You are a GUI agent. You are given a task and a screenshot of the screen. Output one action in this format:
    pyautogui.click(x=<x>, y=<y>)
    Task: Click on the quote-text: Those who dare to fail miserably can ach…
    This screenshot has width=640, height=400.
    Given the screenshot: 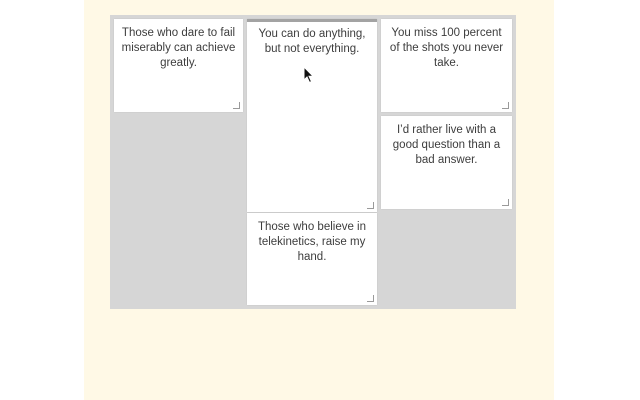 What is the action you would take?
    pyautogui.click(x=178, y=48)
    